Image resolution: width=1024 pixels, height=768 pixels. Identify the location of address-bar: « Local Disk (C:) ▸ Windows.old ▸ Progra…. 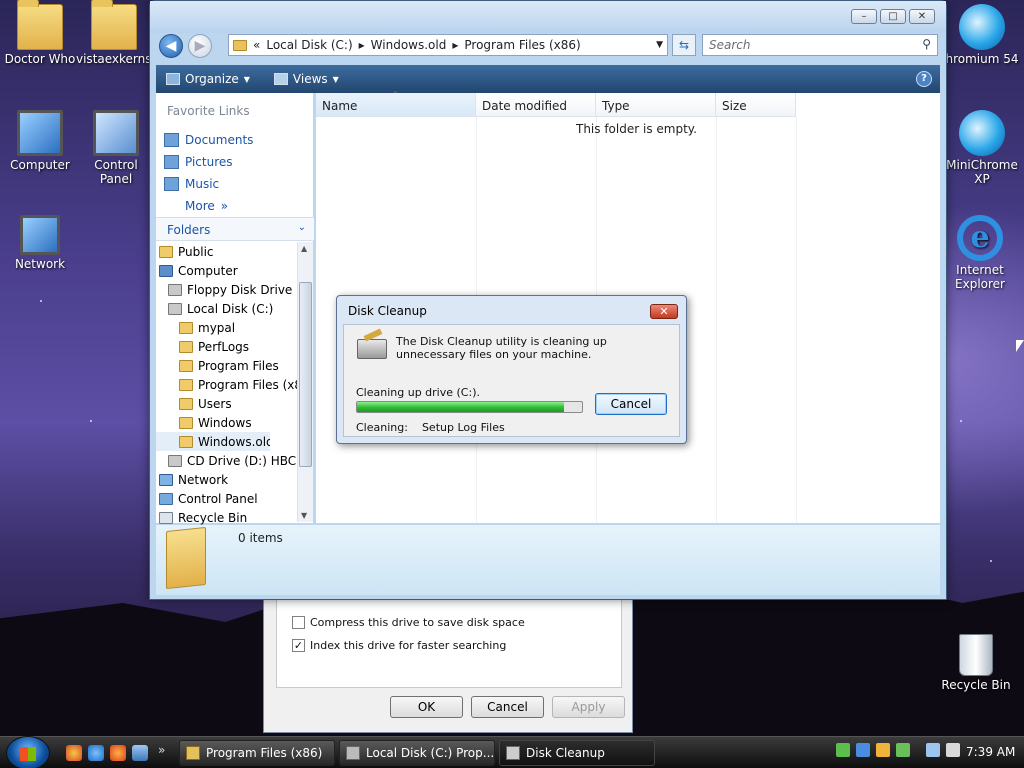
(448, 45).